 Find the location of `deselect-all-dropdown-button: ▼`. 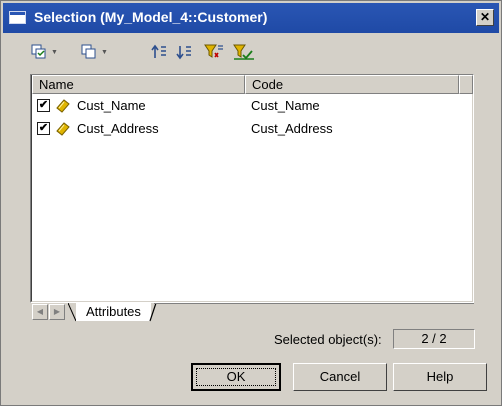

deselect-all-dropdown-button: ▼ is located at coordinates (94, 52).